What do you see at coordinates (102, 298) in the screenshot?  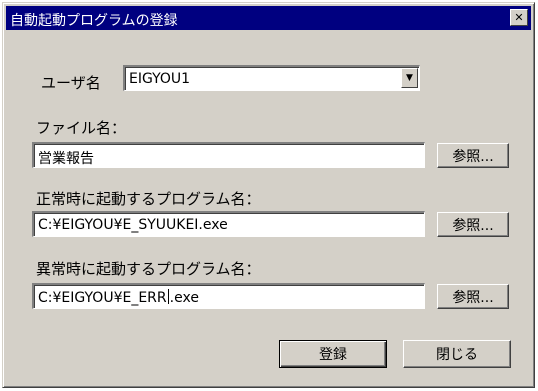 I see `error-program-value-head: C:¥EIGYOU¥E_ERR` at bounding box center [102, 298].